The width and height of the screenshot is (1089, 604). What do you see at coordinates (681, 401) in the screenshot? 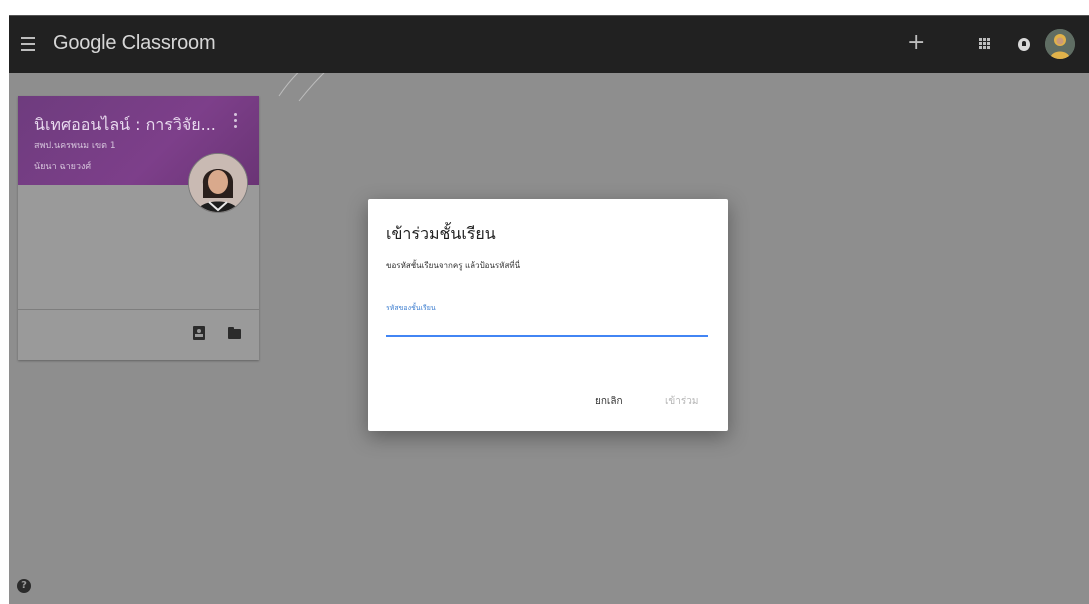
I see `join-button: เข้าร่วม` at bounding box center [681, 401].